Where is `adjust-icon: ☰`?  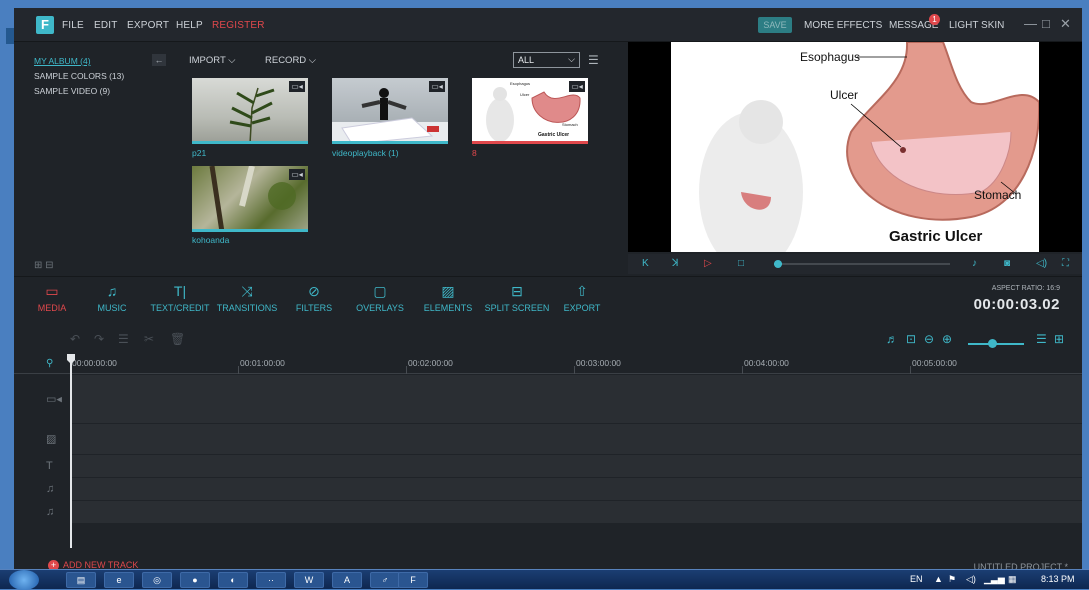 adjust-icon: ☰ is located at coordinates (123, 339).